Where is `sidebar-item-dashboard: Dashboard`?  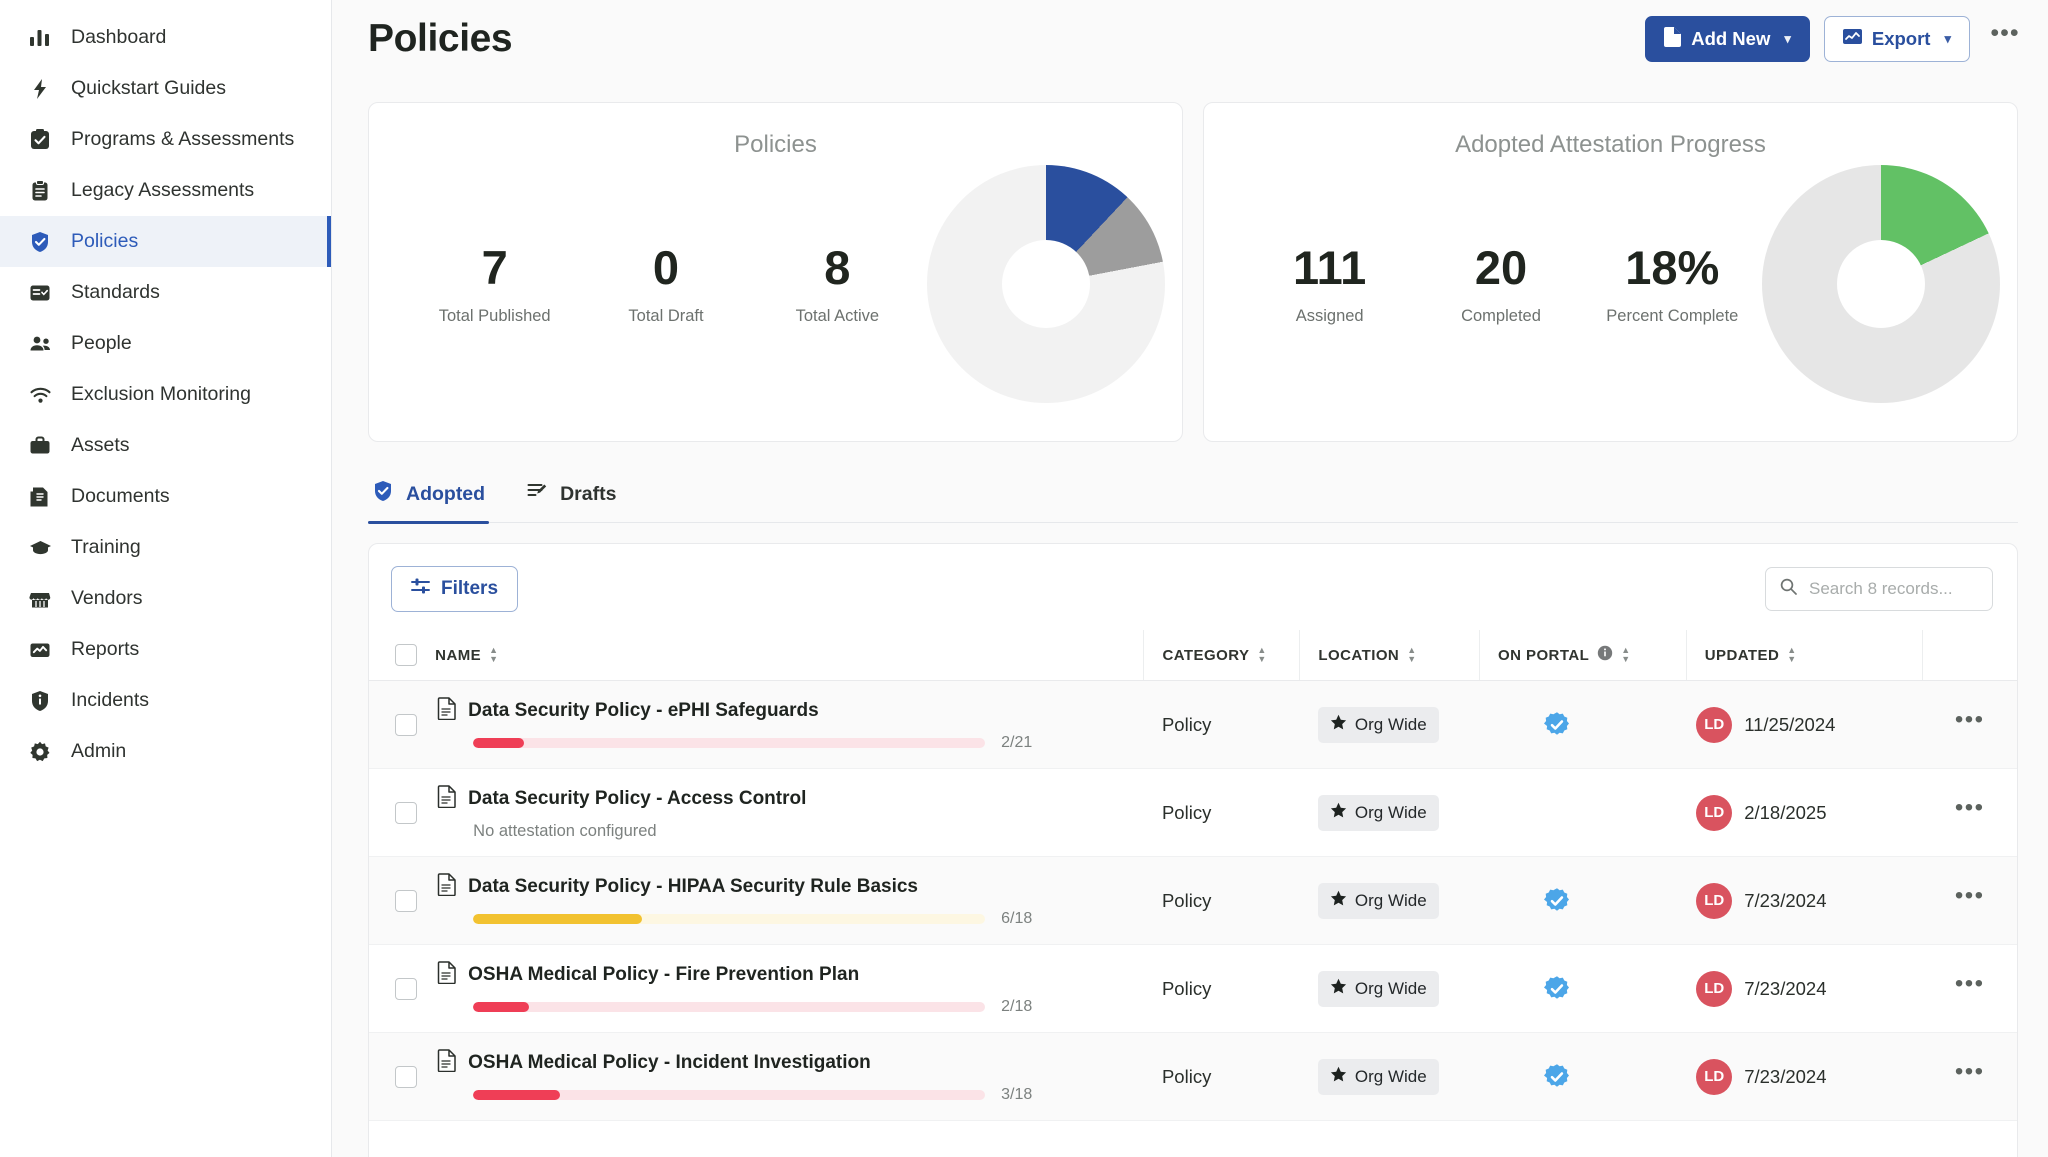 sidebar-item-dashboard: Dashboard is located at coordinates (165, 37).